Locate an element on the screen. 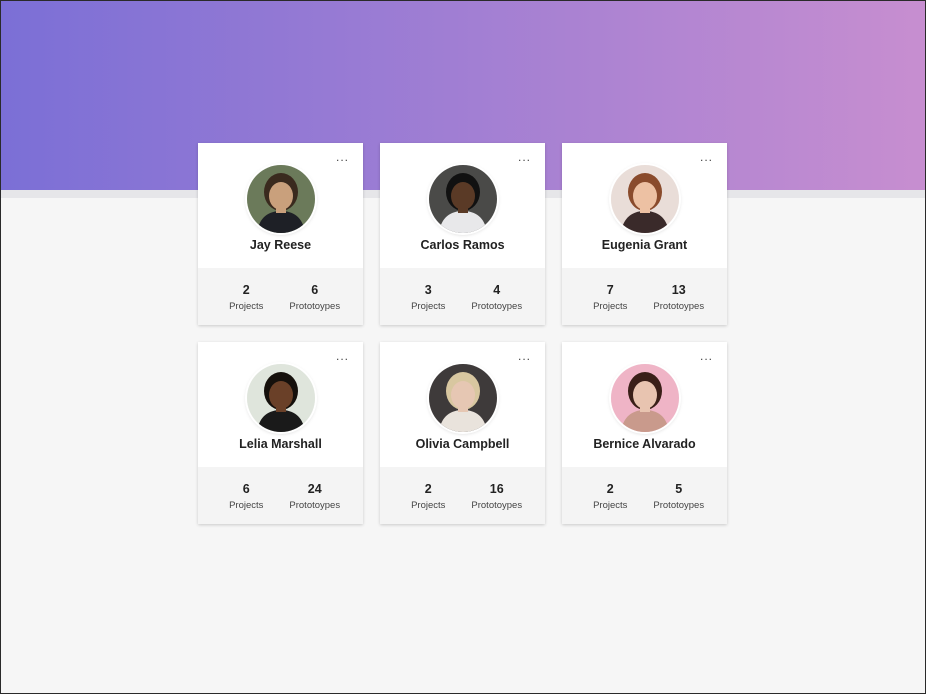 This screenshot has width=926, height=694. projects-stat: 3 Projects is located at coordinates (428, 296).